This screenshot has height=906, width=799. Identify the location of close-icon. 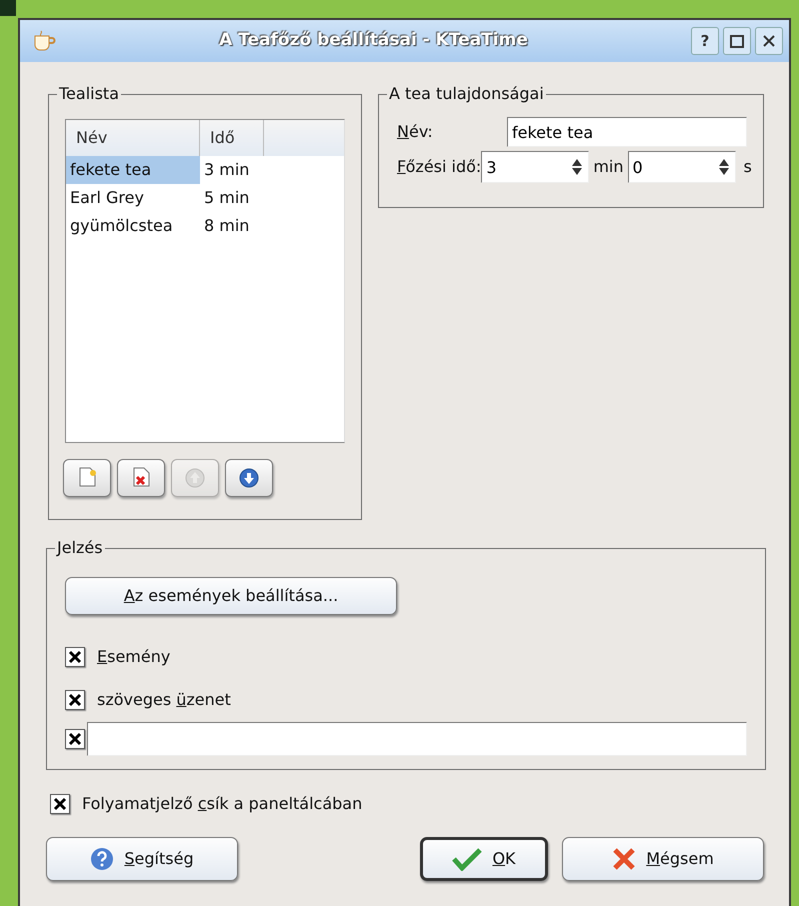
(769, 41).